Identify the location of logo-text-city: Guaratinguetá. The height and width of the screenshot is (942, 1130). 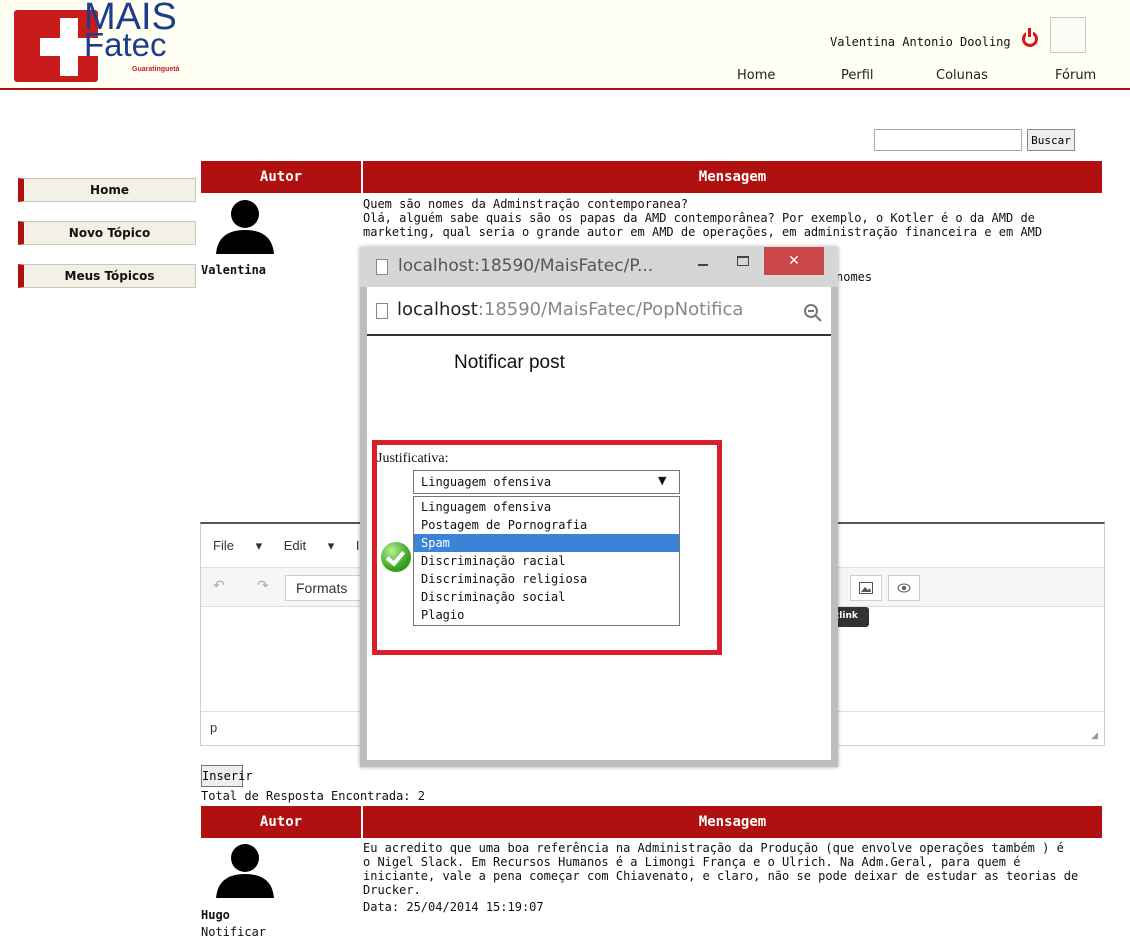
(156, 69).